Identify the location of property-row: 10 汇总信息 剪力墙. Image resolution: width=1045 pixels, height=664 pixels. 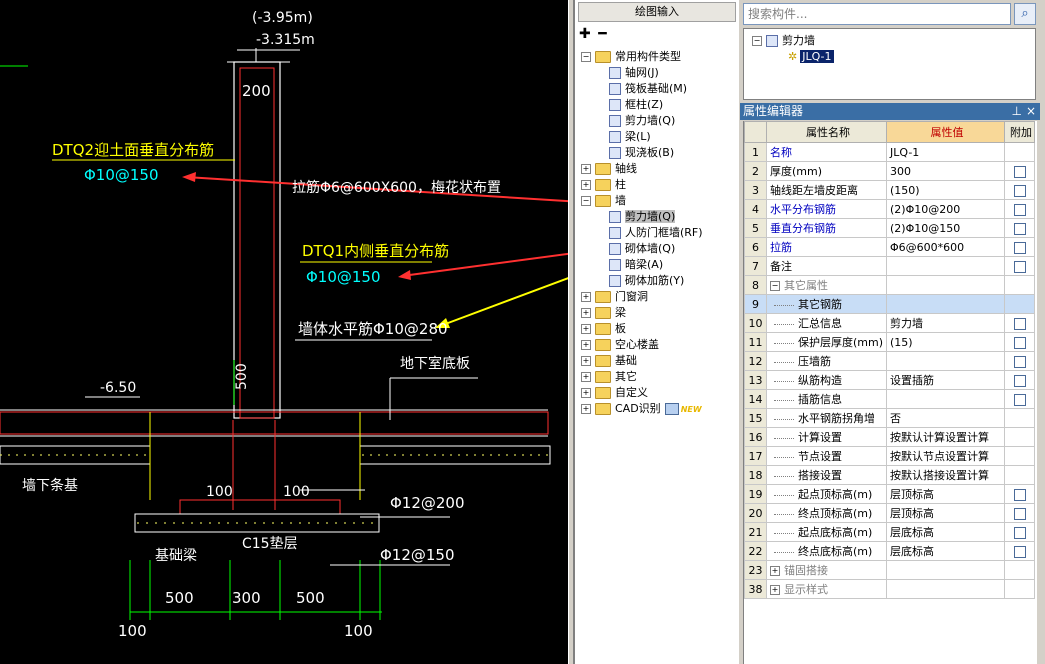
(889, 323).